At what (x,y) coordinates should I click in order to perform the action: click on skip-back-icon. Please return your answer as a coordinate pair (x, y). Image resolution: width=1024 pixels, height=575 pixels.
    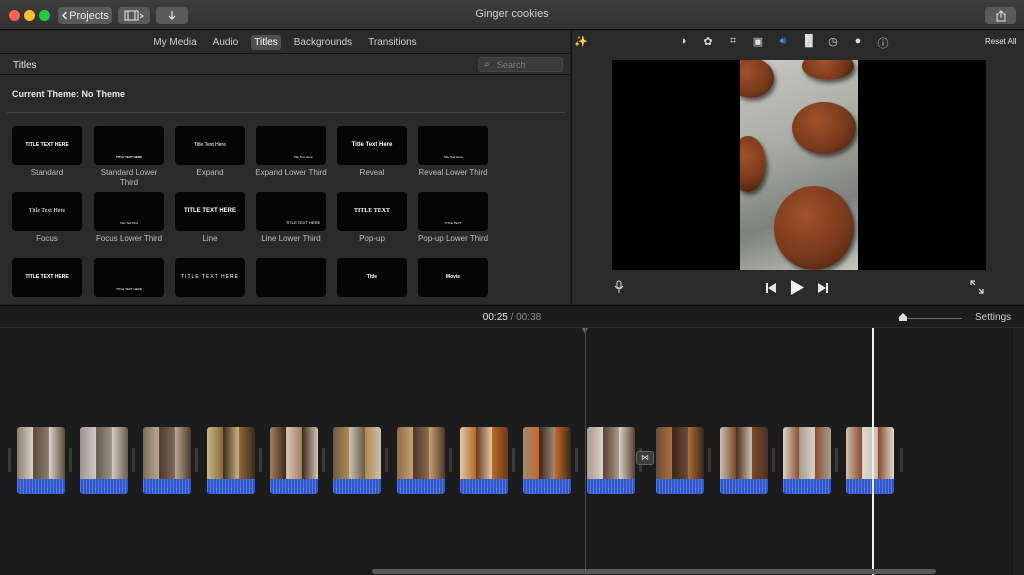
    Looking at the image, I should click on (771, 288).